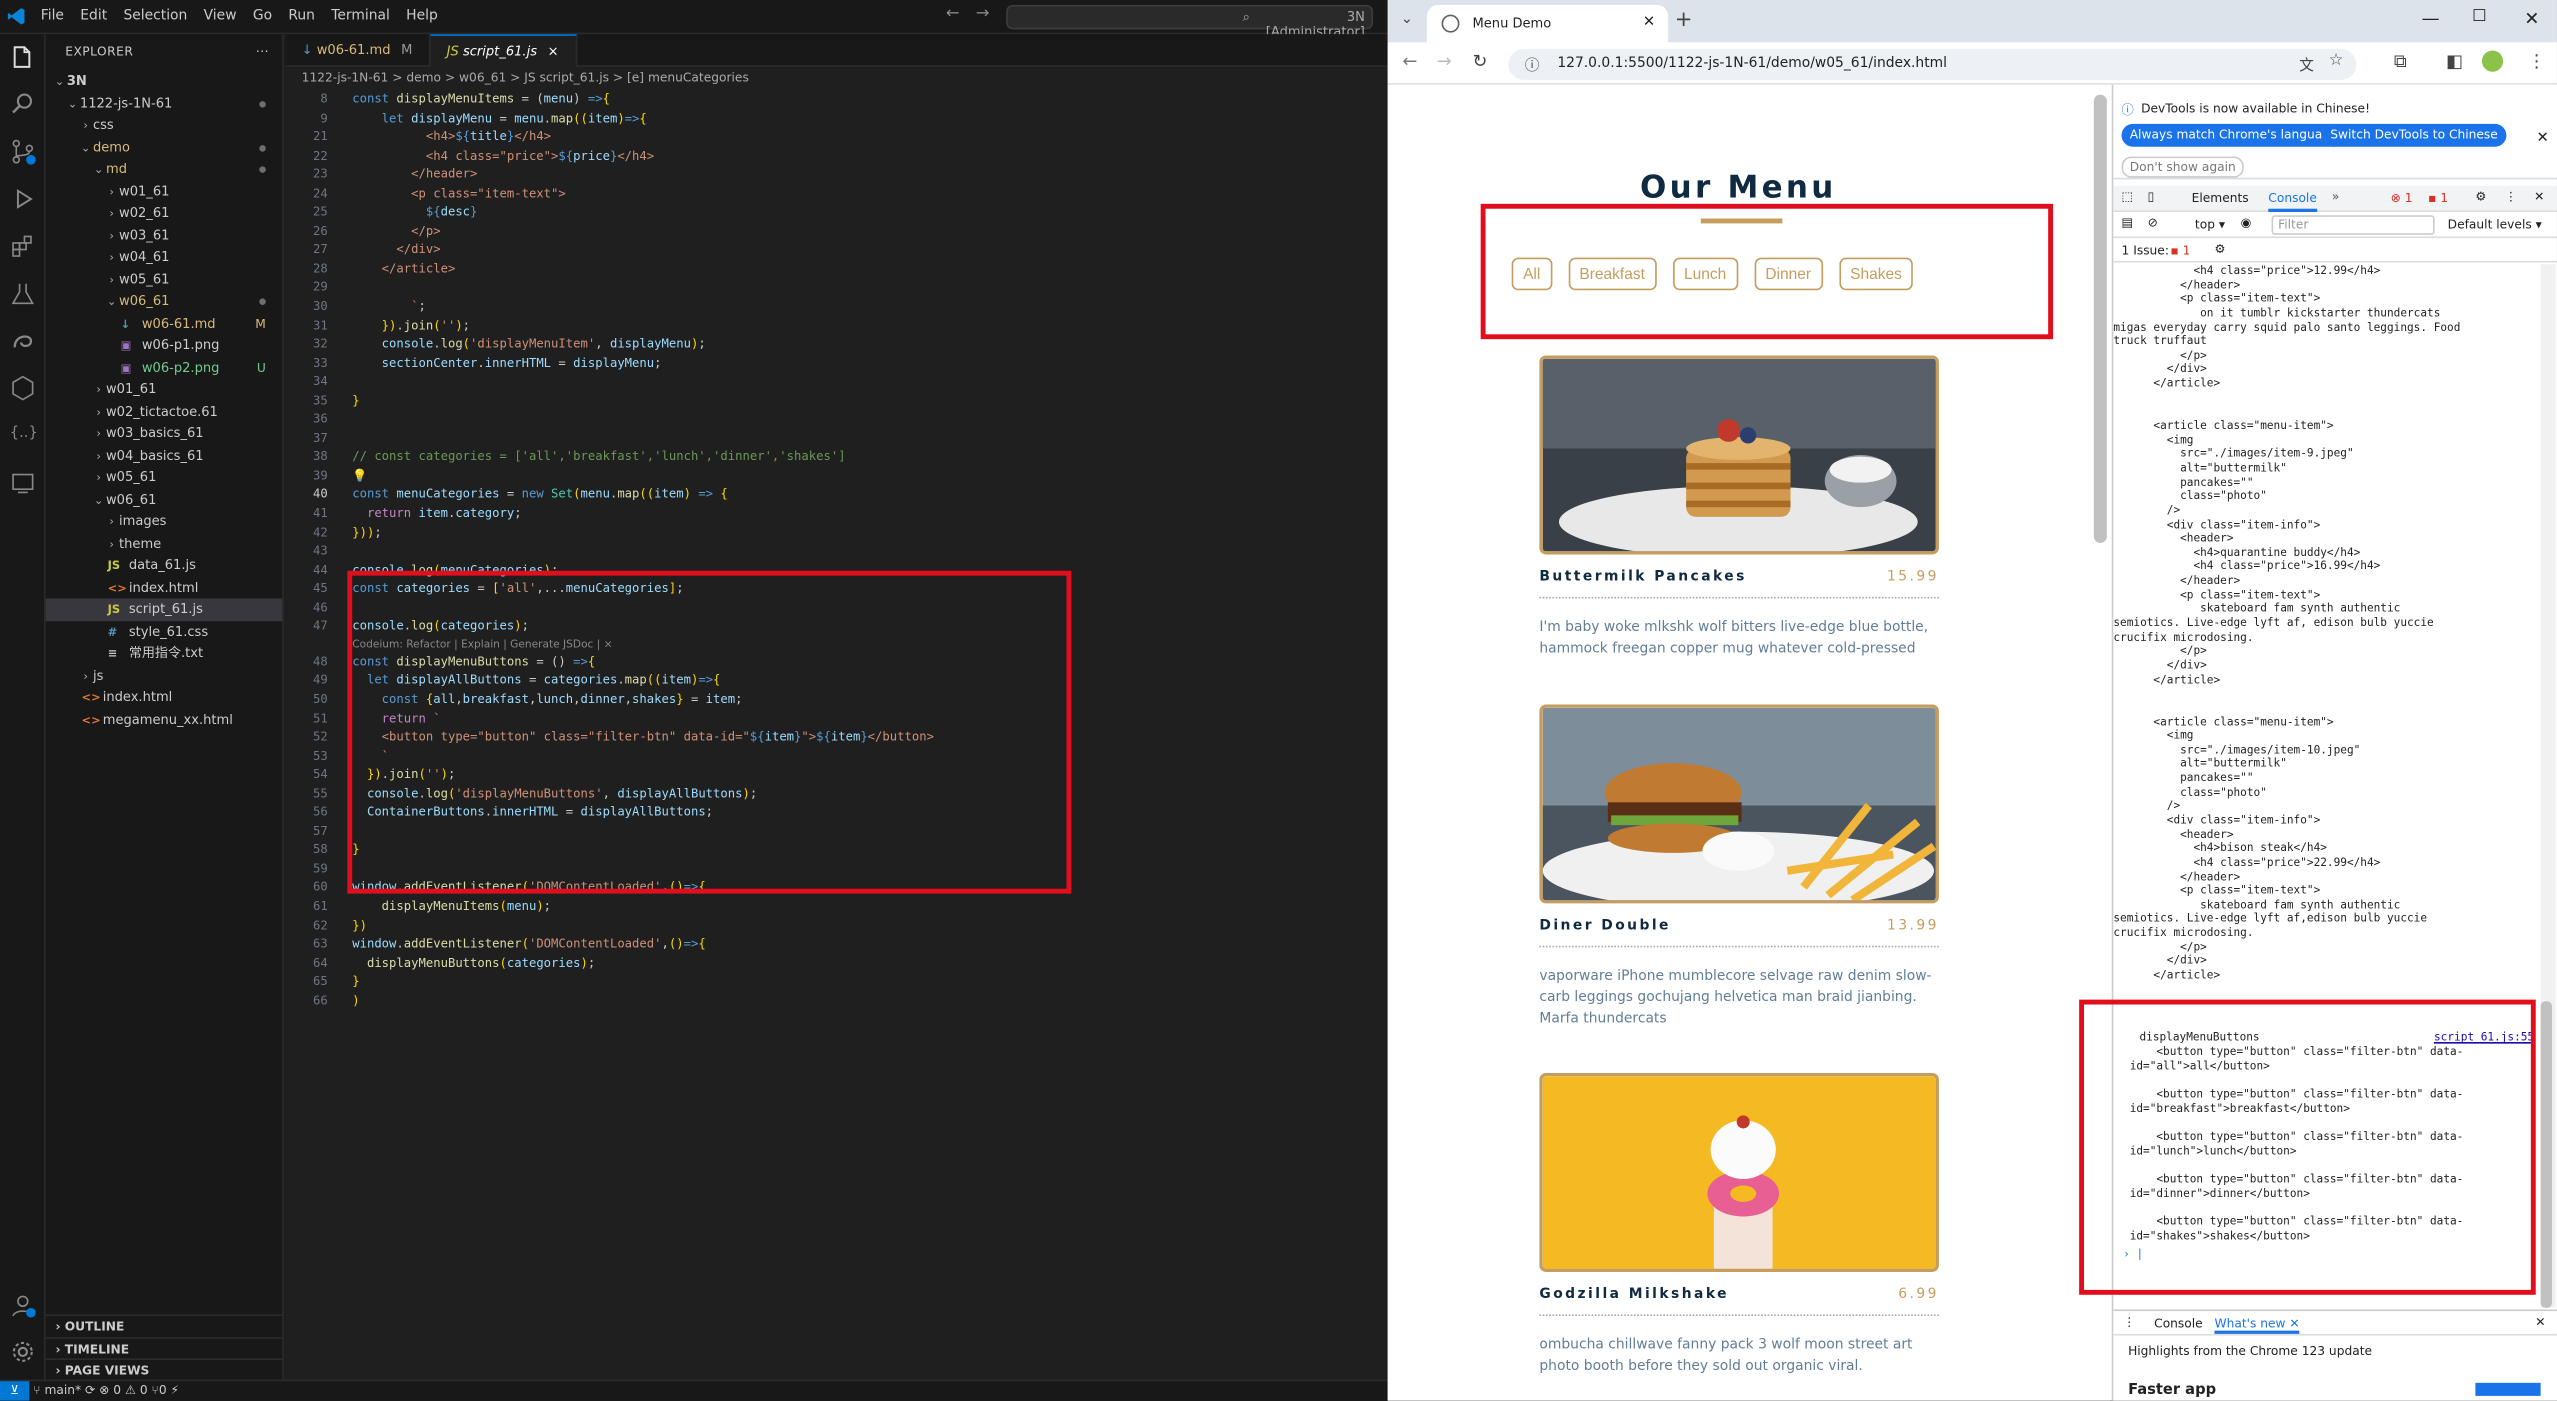 This screenshot has width=2557, height=1401. I want to click on tree-item: <> megamenu_xx.html, so click(164, 720).